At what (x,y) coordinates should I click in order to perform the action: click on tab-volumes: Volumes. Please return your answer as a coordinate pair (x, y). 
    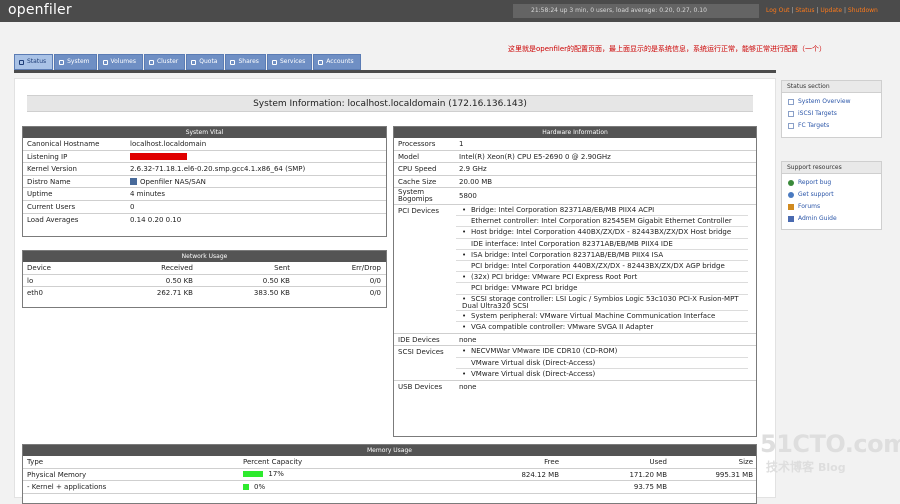
    Looking at the image, I should click on (120, 62).